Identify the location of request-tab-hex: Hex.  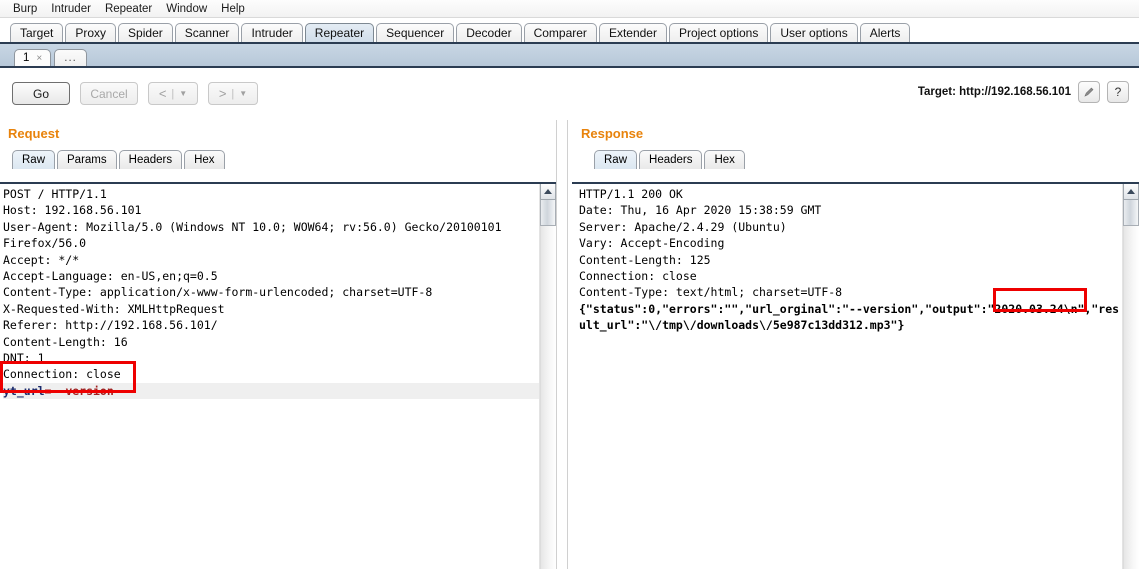
(204, 159).